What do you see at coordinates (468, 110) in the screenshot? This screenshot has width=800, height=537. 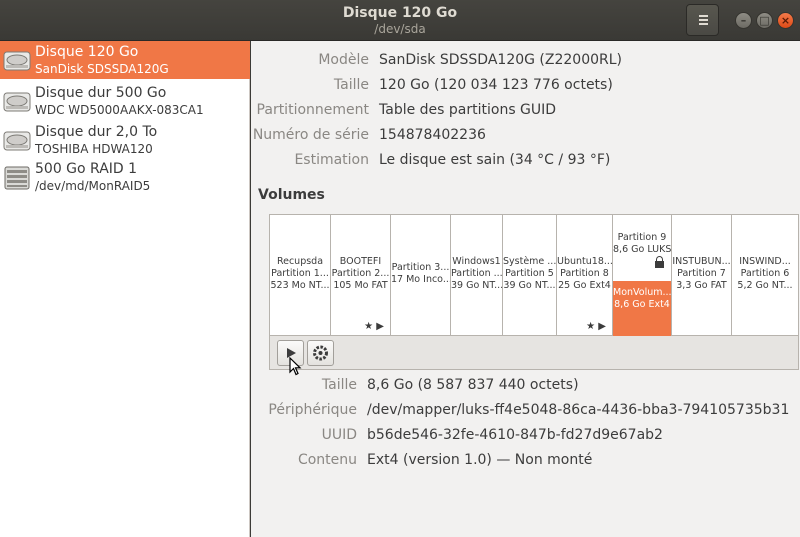 I see `partitioning-value: Table des partitions GUID` at bounding box center [468, 110].